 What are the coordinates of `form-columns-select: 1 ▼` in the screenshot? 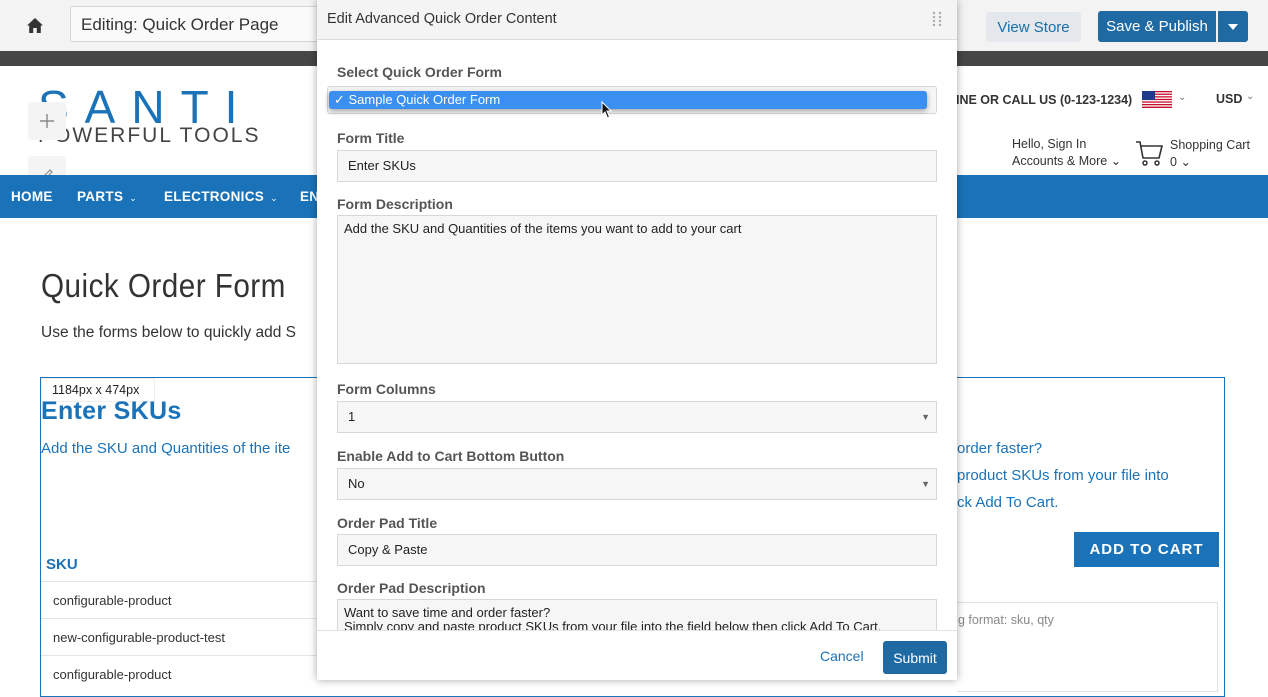 It's located at (637, 417).